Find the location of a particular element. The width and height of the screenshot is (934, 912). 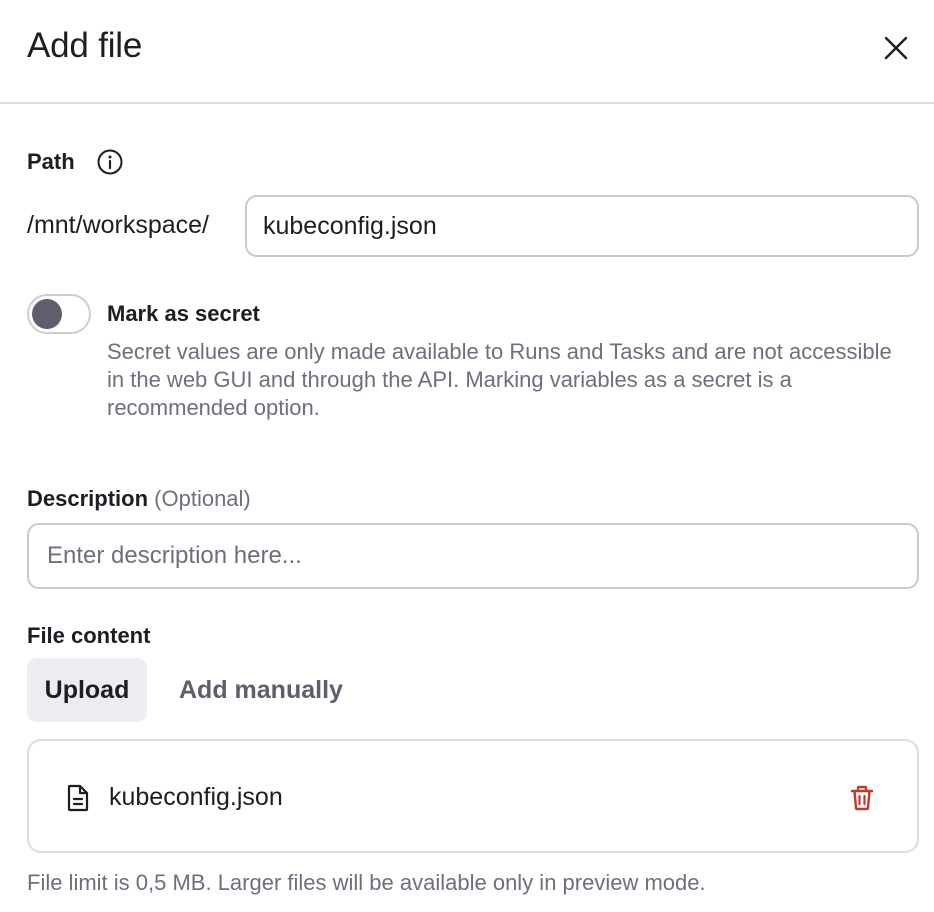

description-label: Description (Optional) is located at coordinates (139, 499).